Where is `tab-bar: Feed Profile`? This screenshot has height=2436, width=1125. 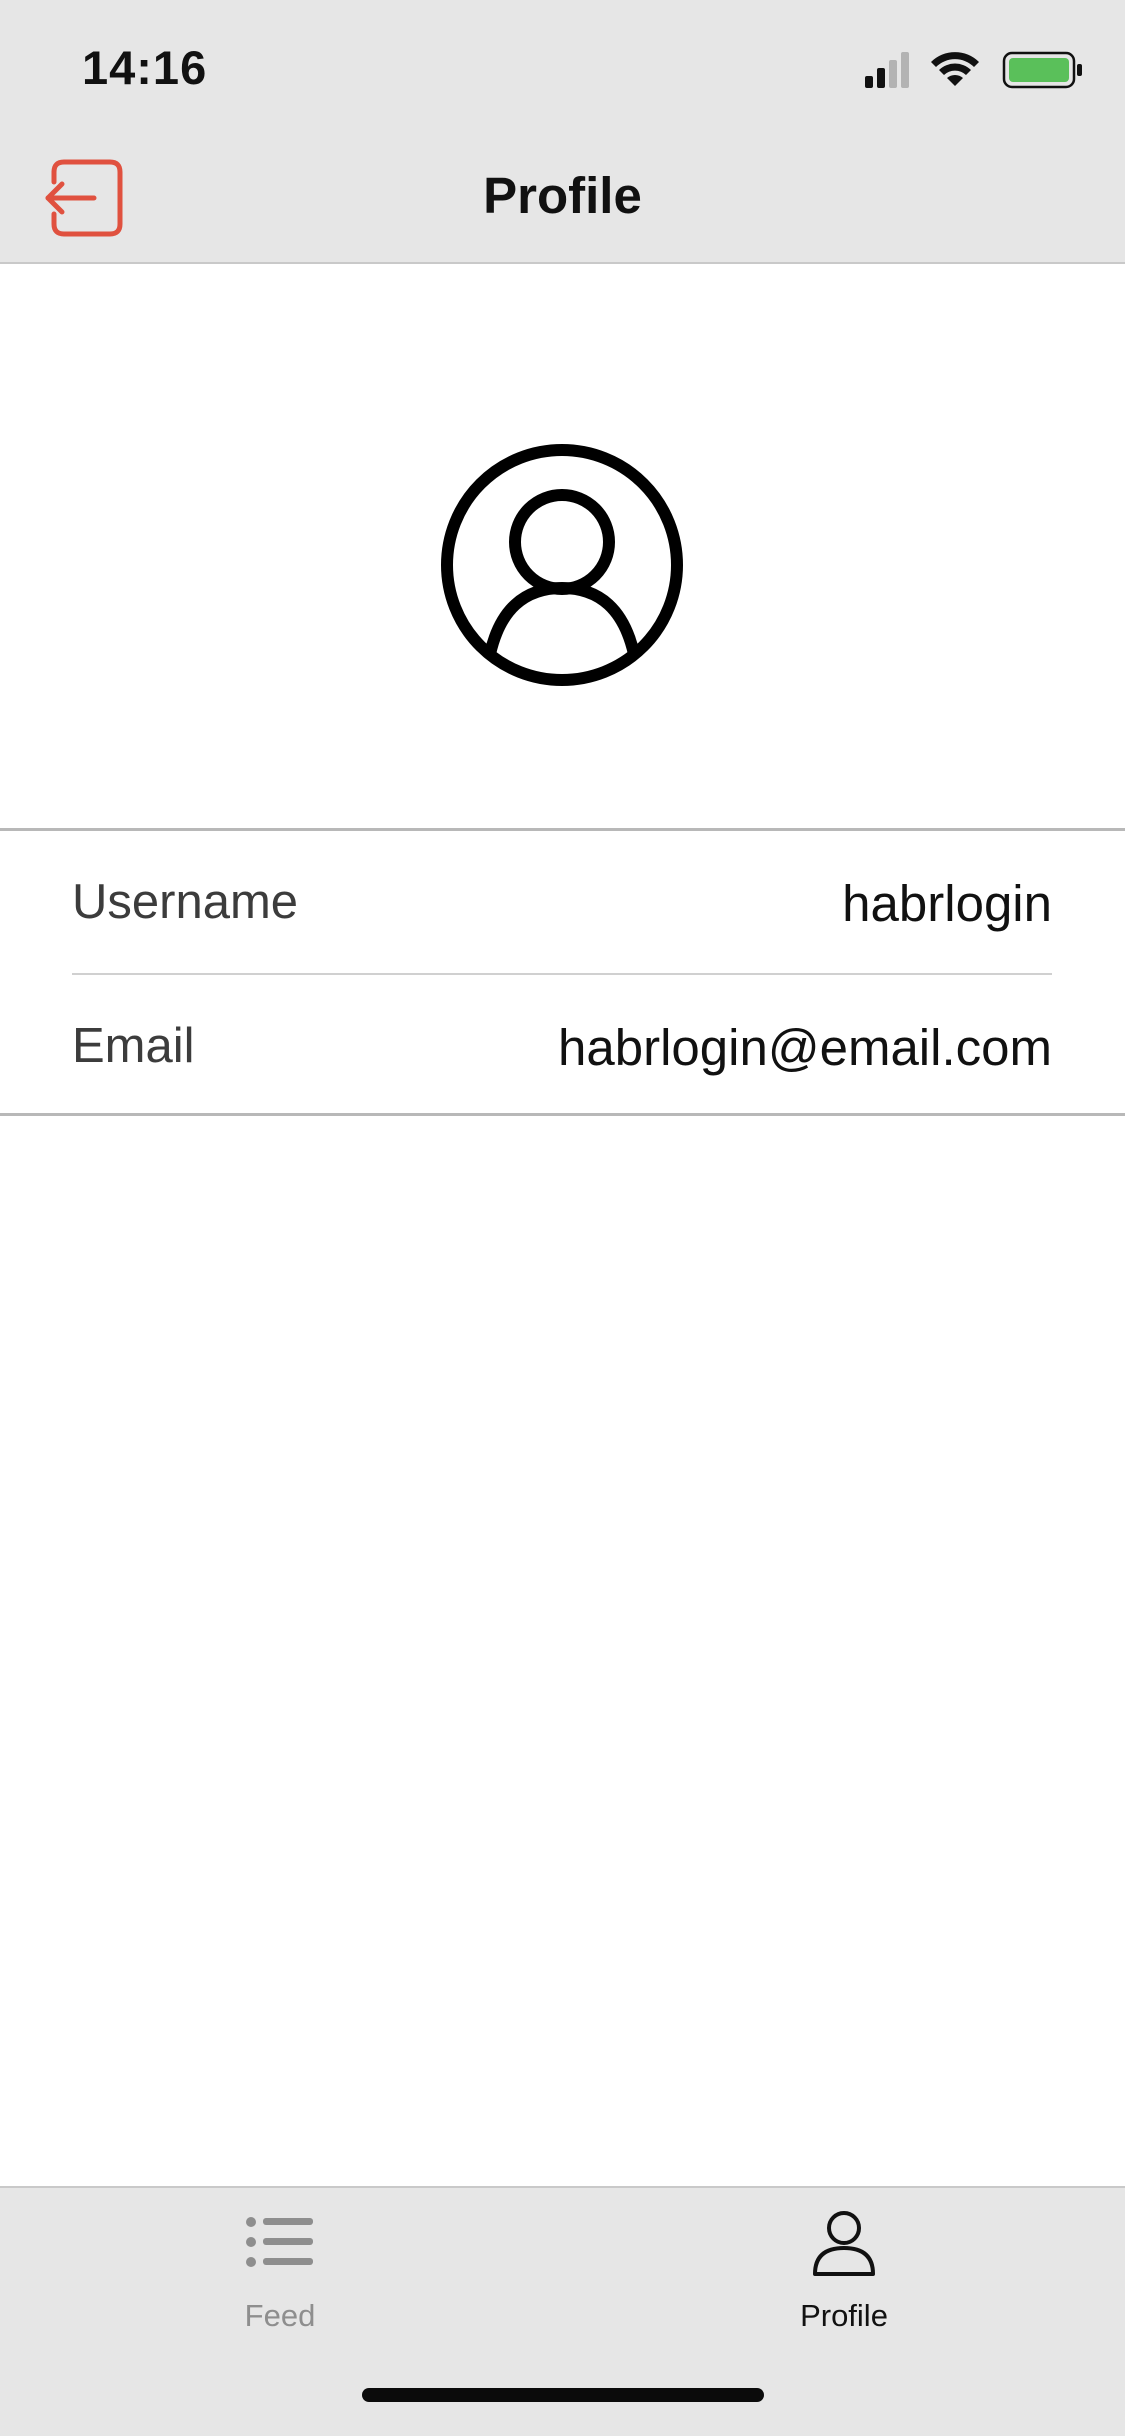 tab-bar: Feed Profile is located at coordinates (562, 2311).